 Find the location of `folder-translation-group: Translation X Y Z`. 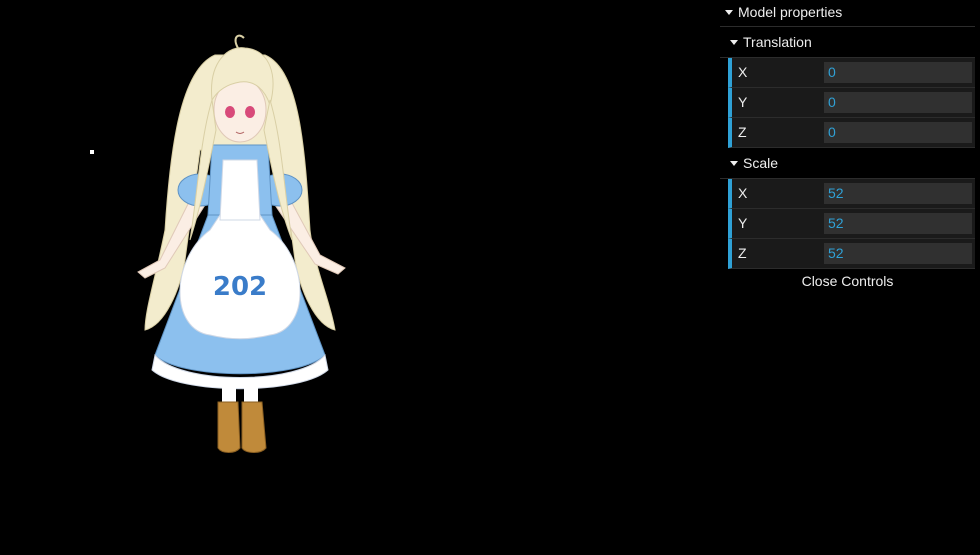

folder-translation-group: Translation X Y Z is located at coordinates (847, 88).